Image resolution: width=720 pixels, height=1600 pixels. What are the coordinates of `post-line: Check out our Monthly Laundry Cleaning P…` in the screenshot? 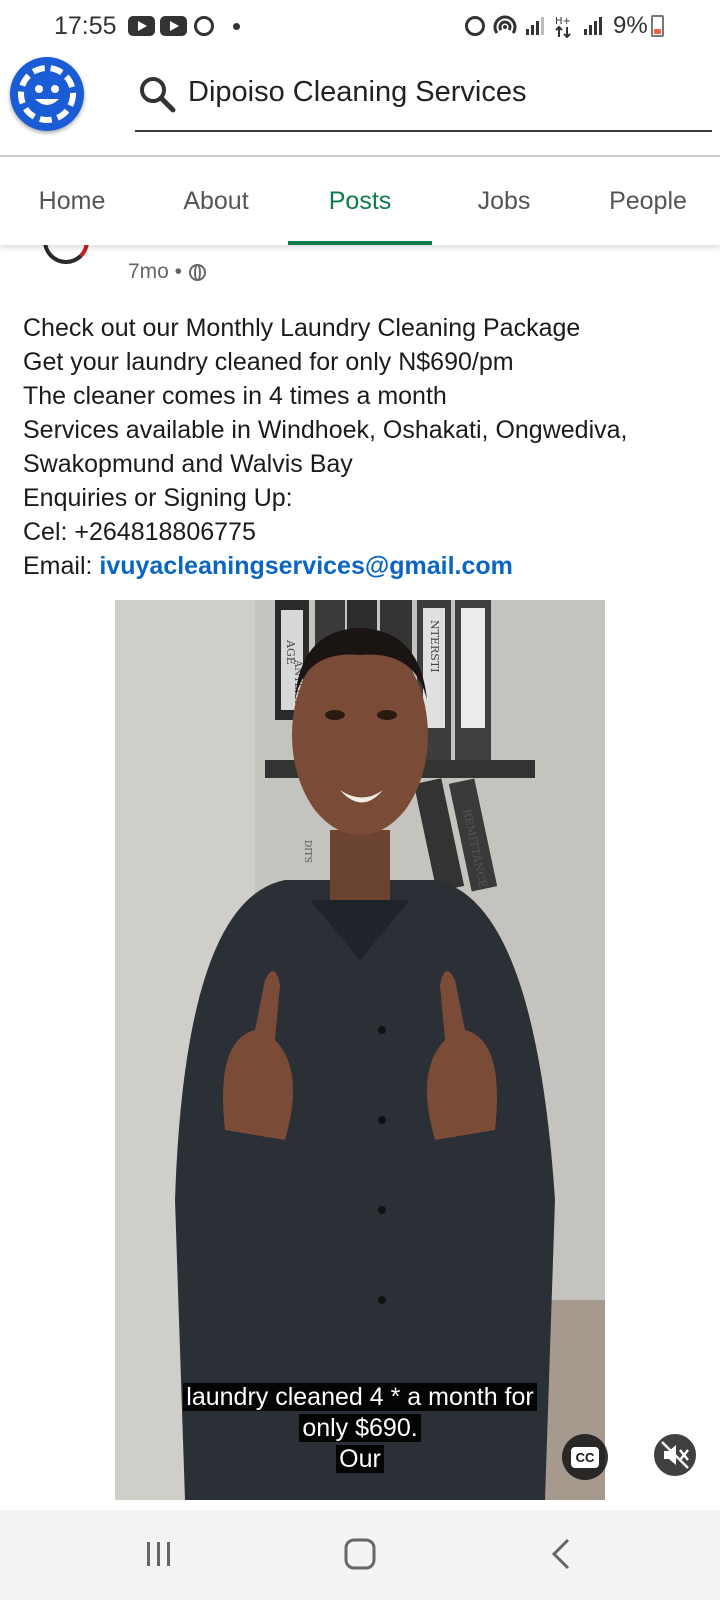 It's located at (302, 328).